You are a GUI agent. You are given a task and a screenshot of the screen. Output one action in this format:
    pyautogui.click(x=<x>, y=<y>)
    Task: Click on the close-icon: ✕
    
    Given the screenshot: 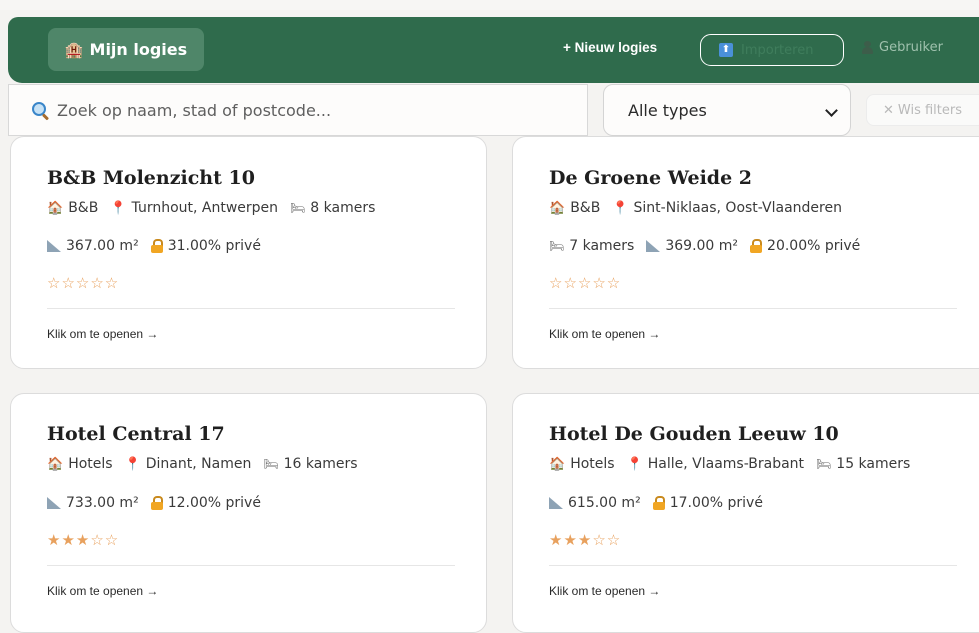 What is the action you would take?
    pyautogui.click(x=888, y=110)
    